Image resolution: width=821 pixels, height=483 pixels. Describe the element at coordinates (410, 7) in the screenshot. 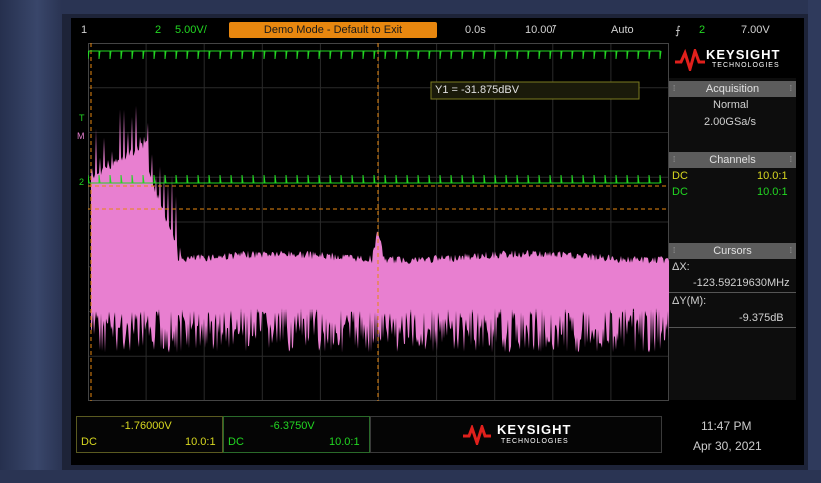

I see `bezel-top` at that location.